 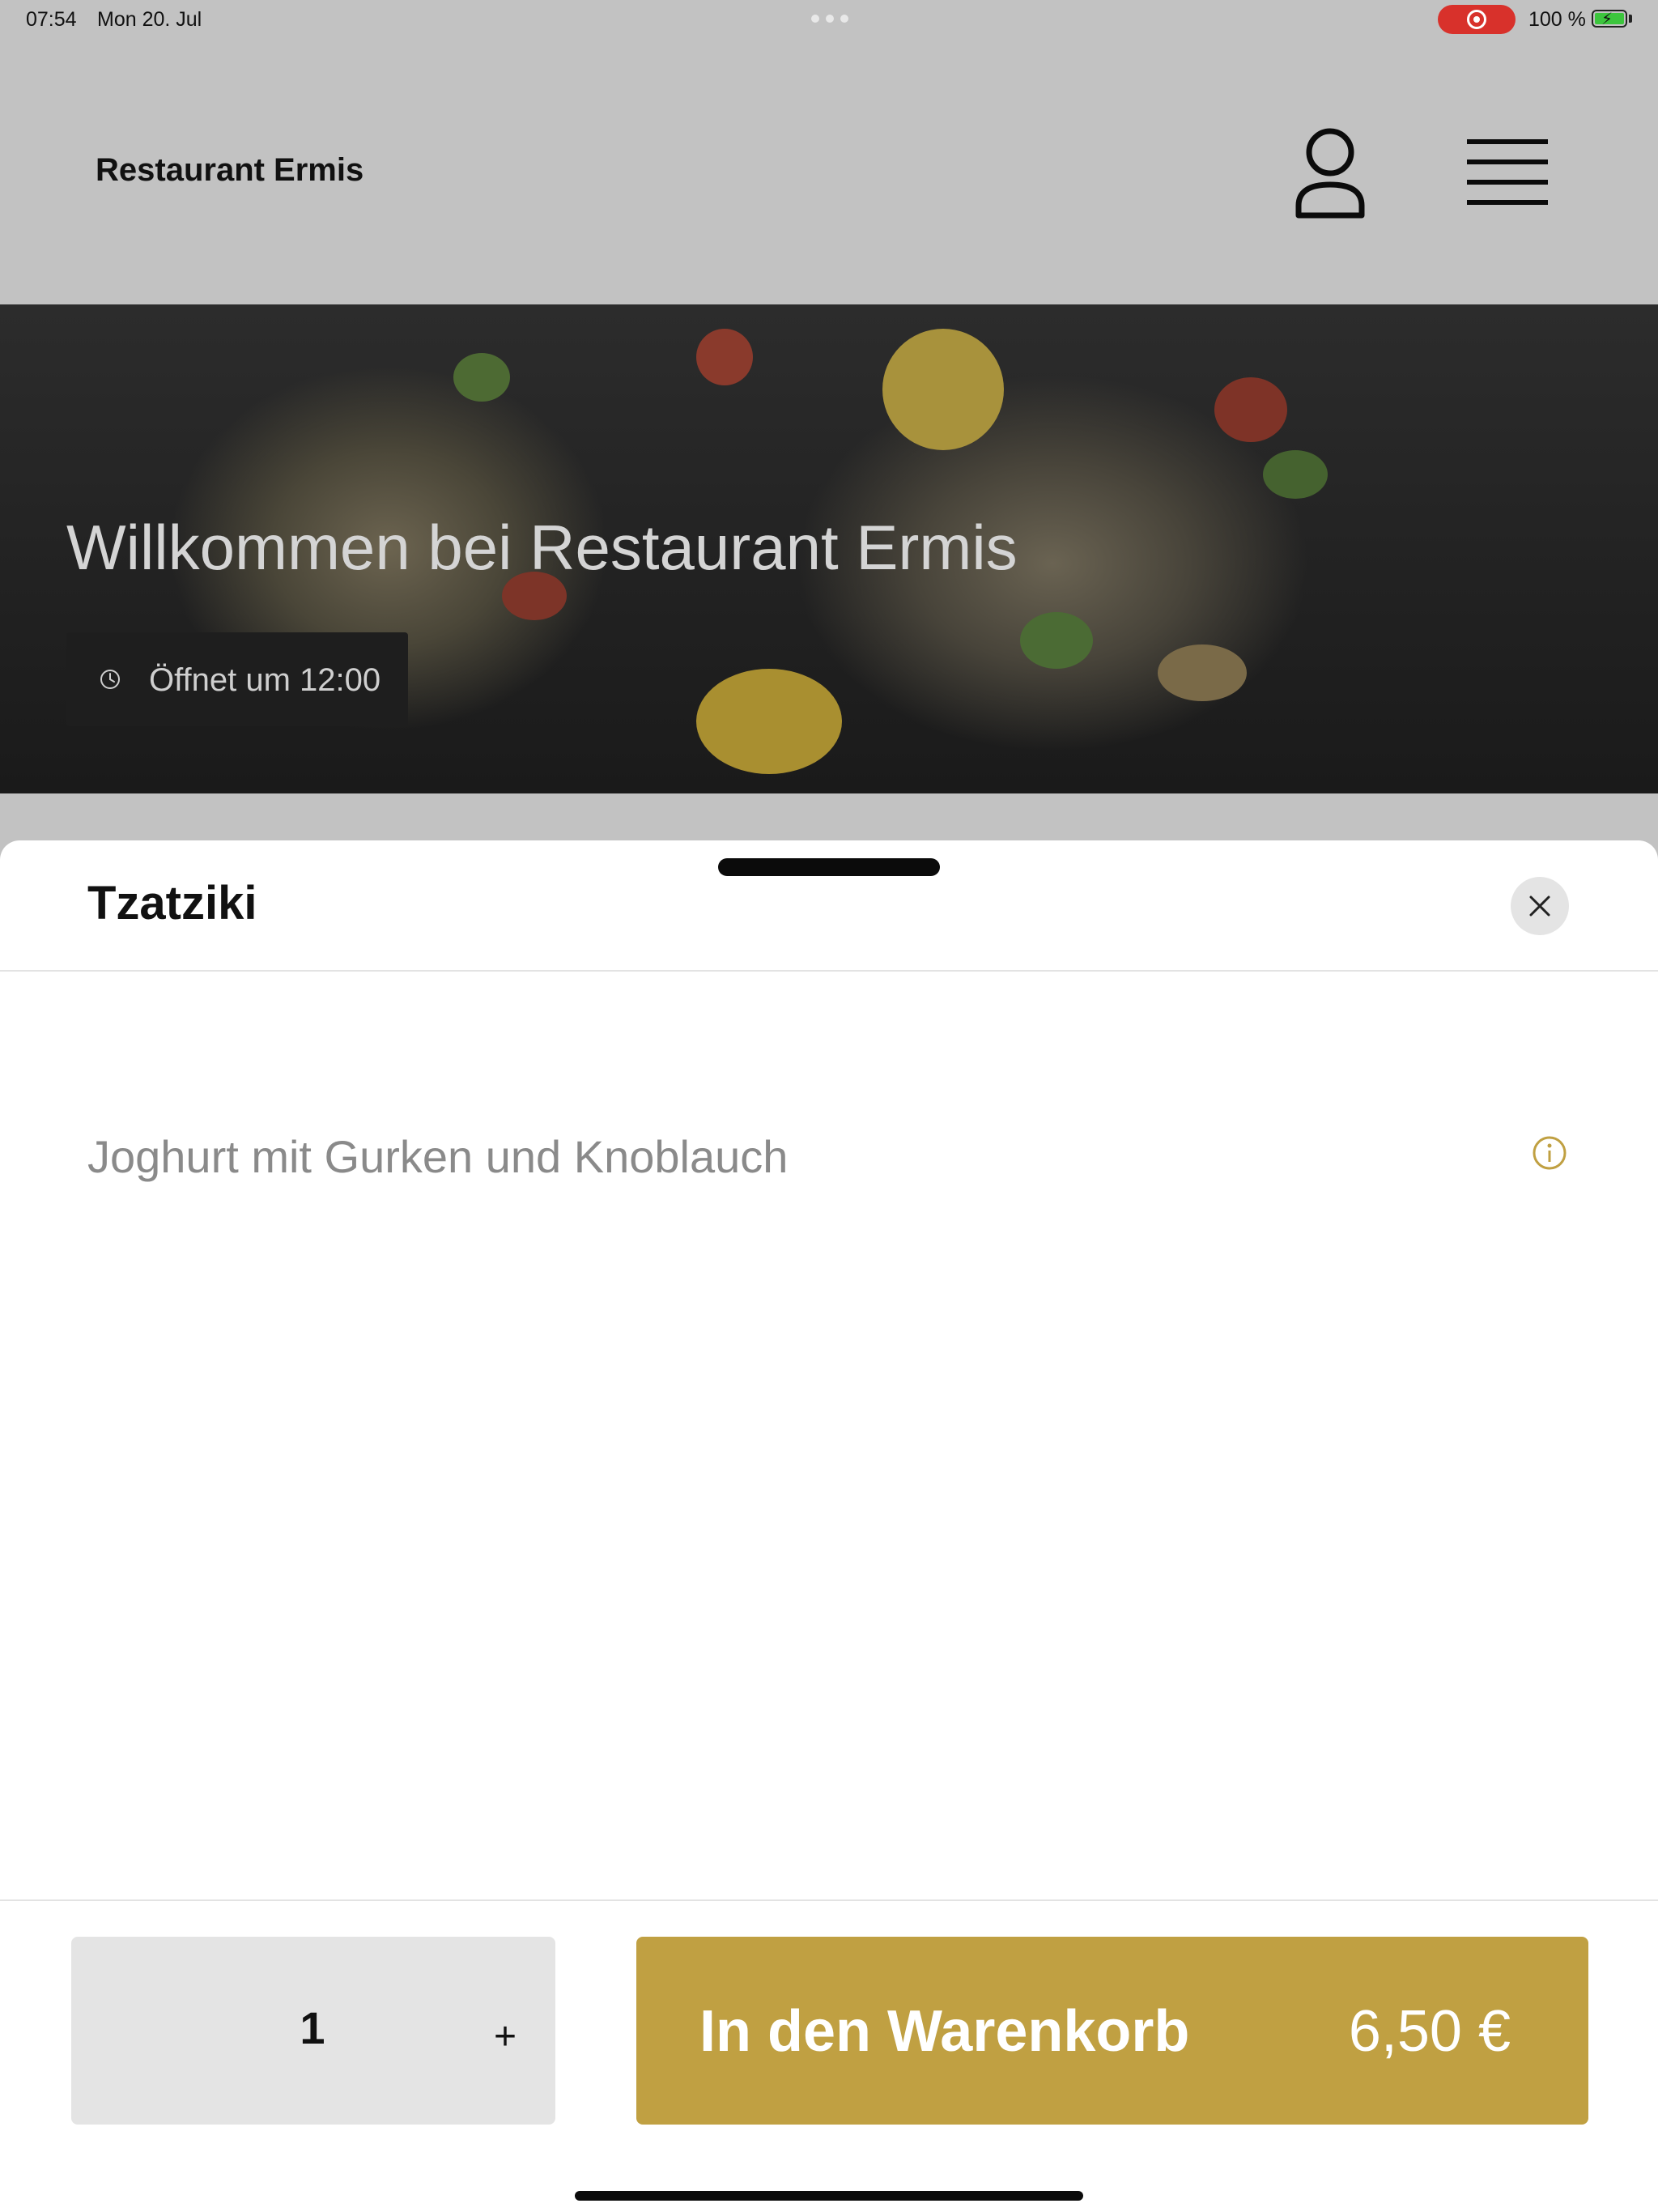 I want to click on increment-button: +, so click(x=505, y=2037).